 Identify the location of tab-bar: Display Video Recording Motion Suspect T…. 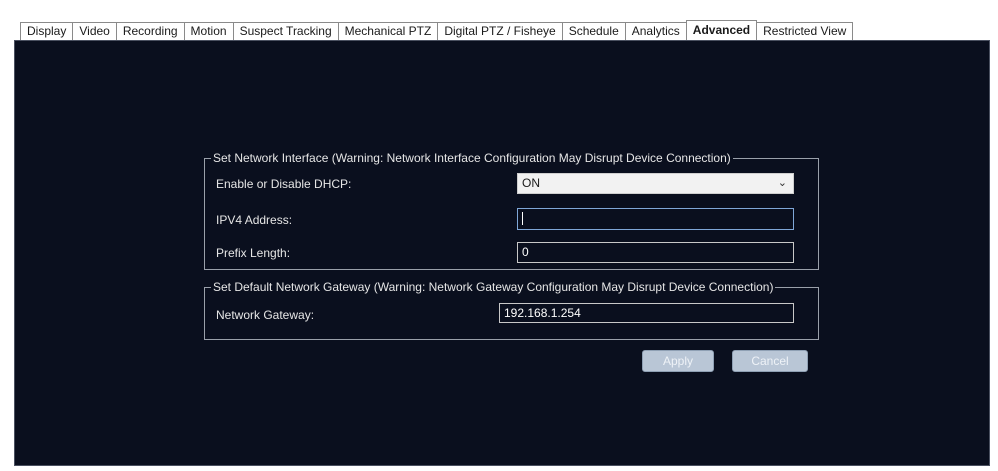
(437, 30).